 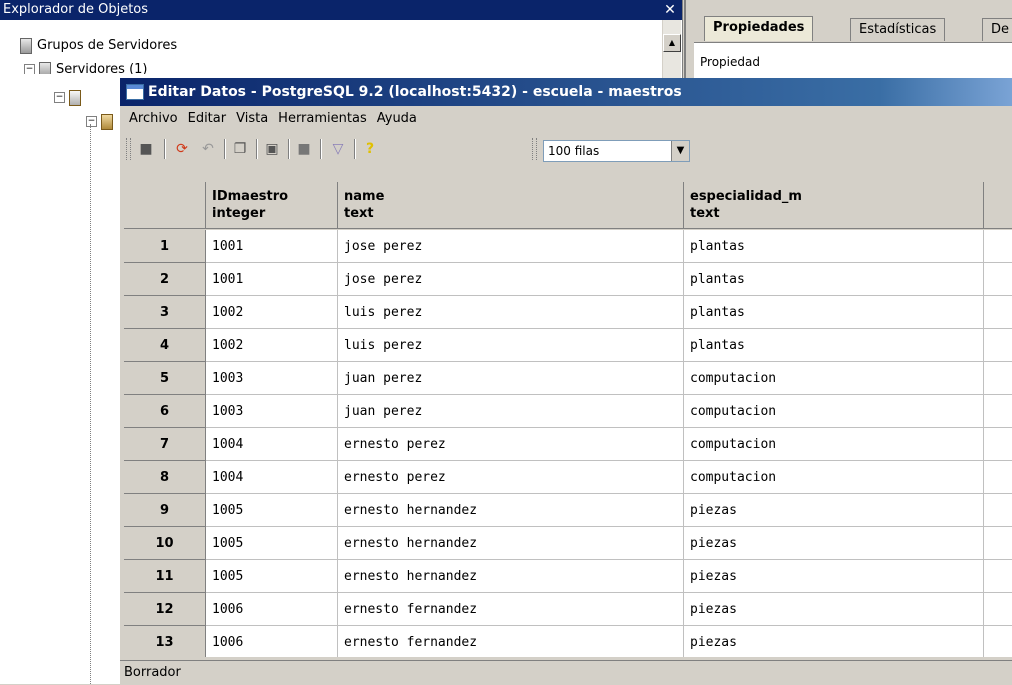 What do you see at coordinates (153, 119) in the screenshot?
I see `menu-archivo: Archivo` at bounding box center [153, 119].